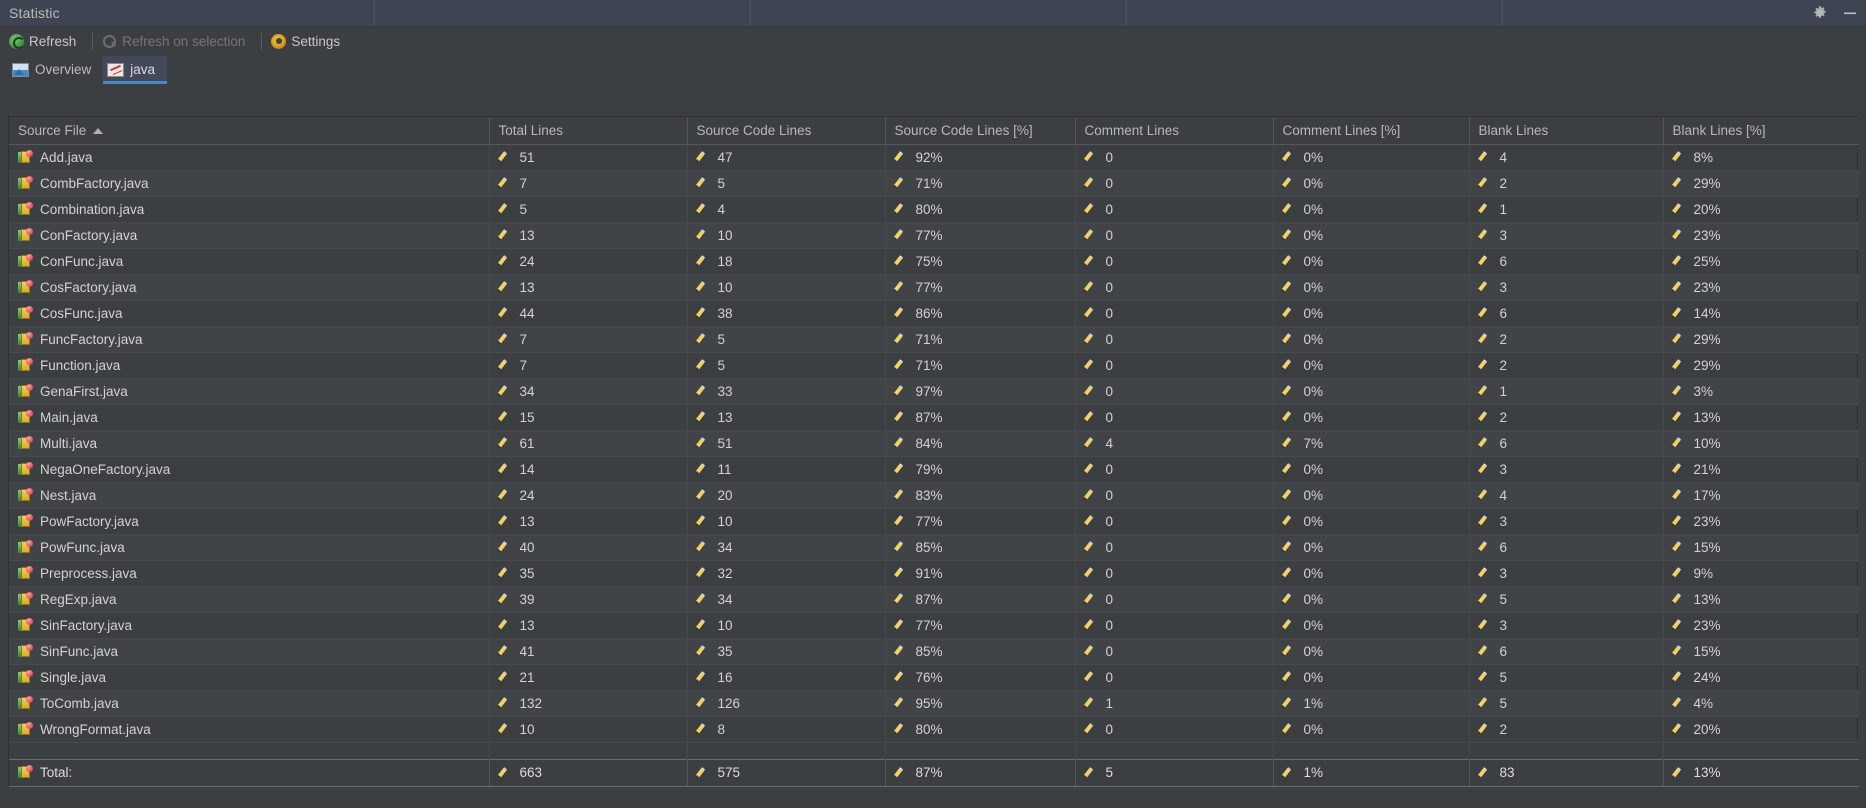 The image size is (1866, 808). I want to click on table-row: SinFunc.java 41 35 85% 0 0% 6 15%, so click(934, 651).